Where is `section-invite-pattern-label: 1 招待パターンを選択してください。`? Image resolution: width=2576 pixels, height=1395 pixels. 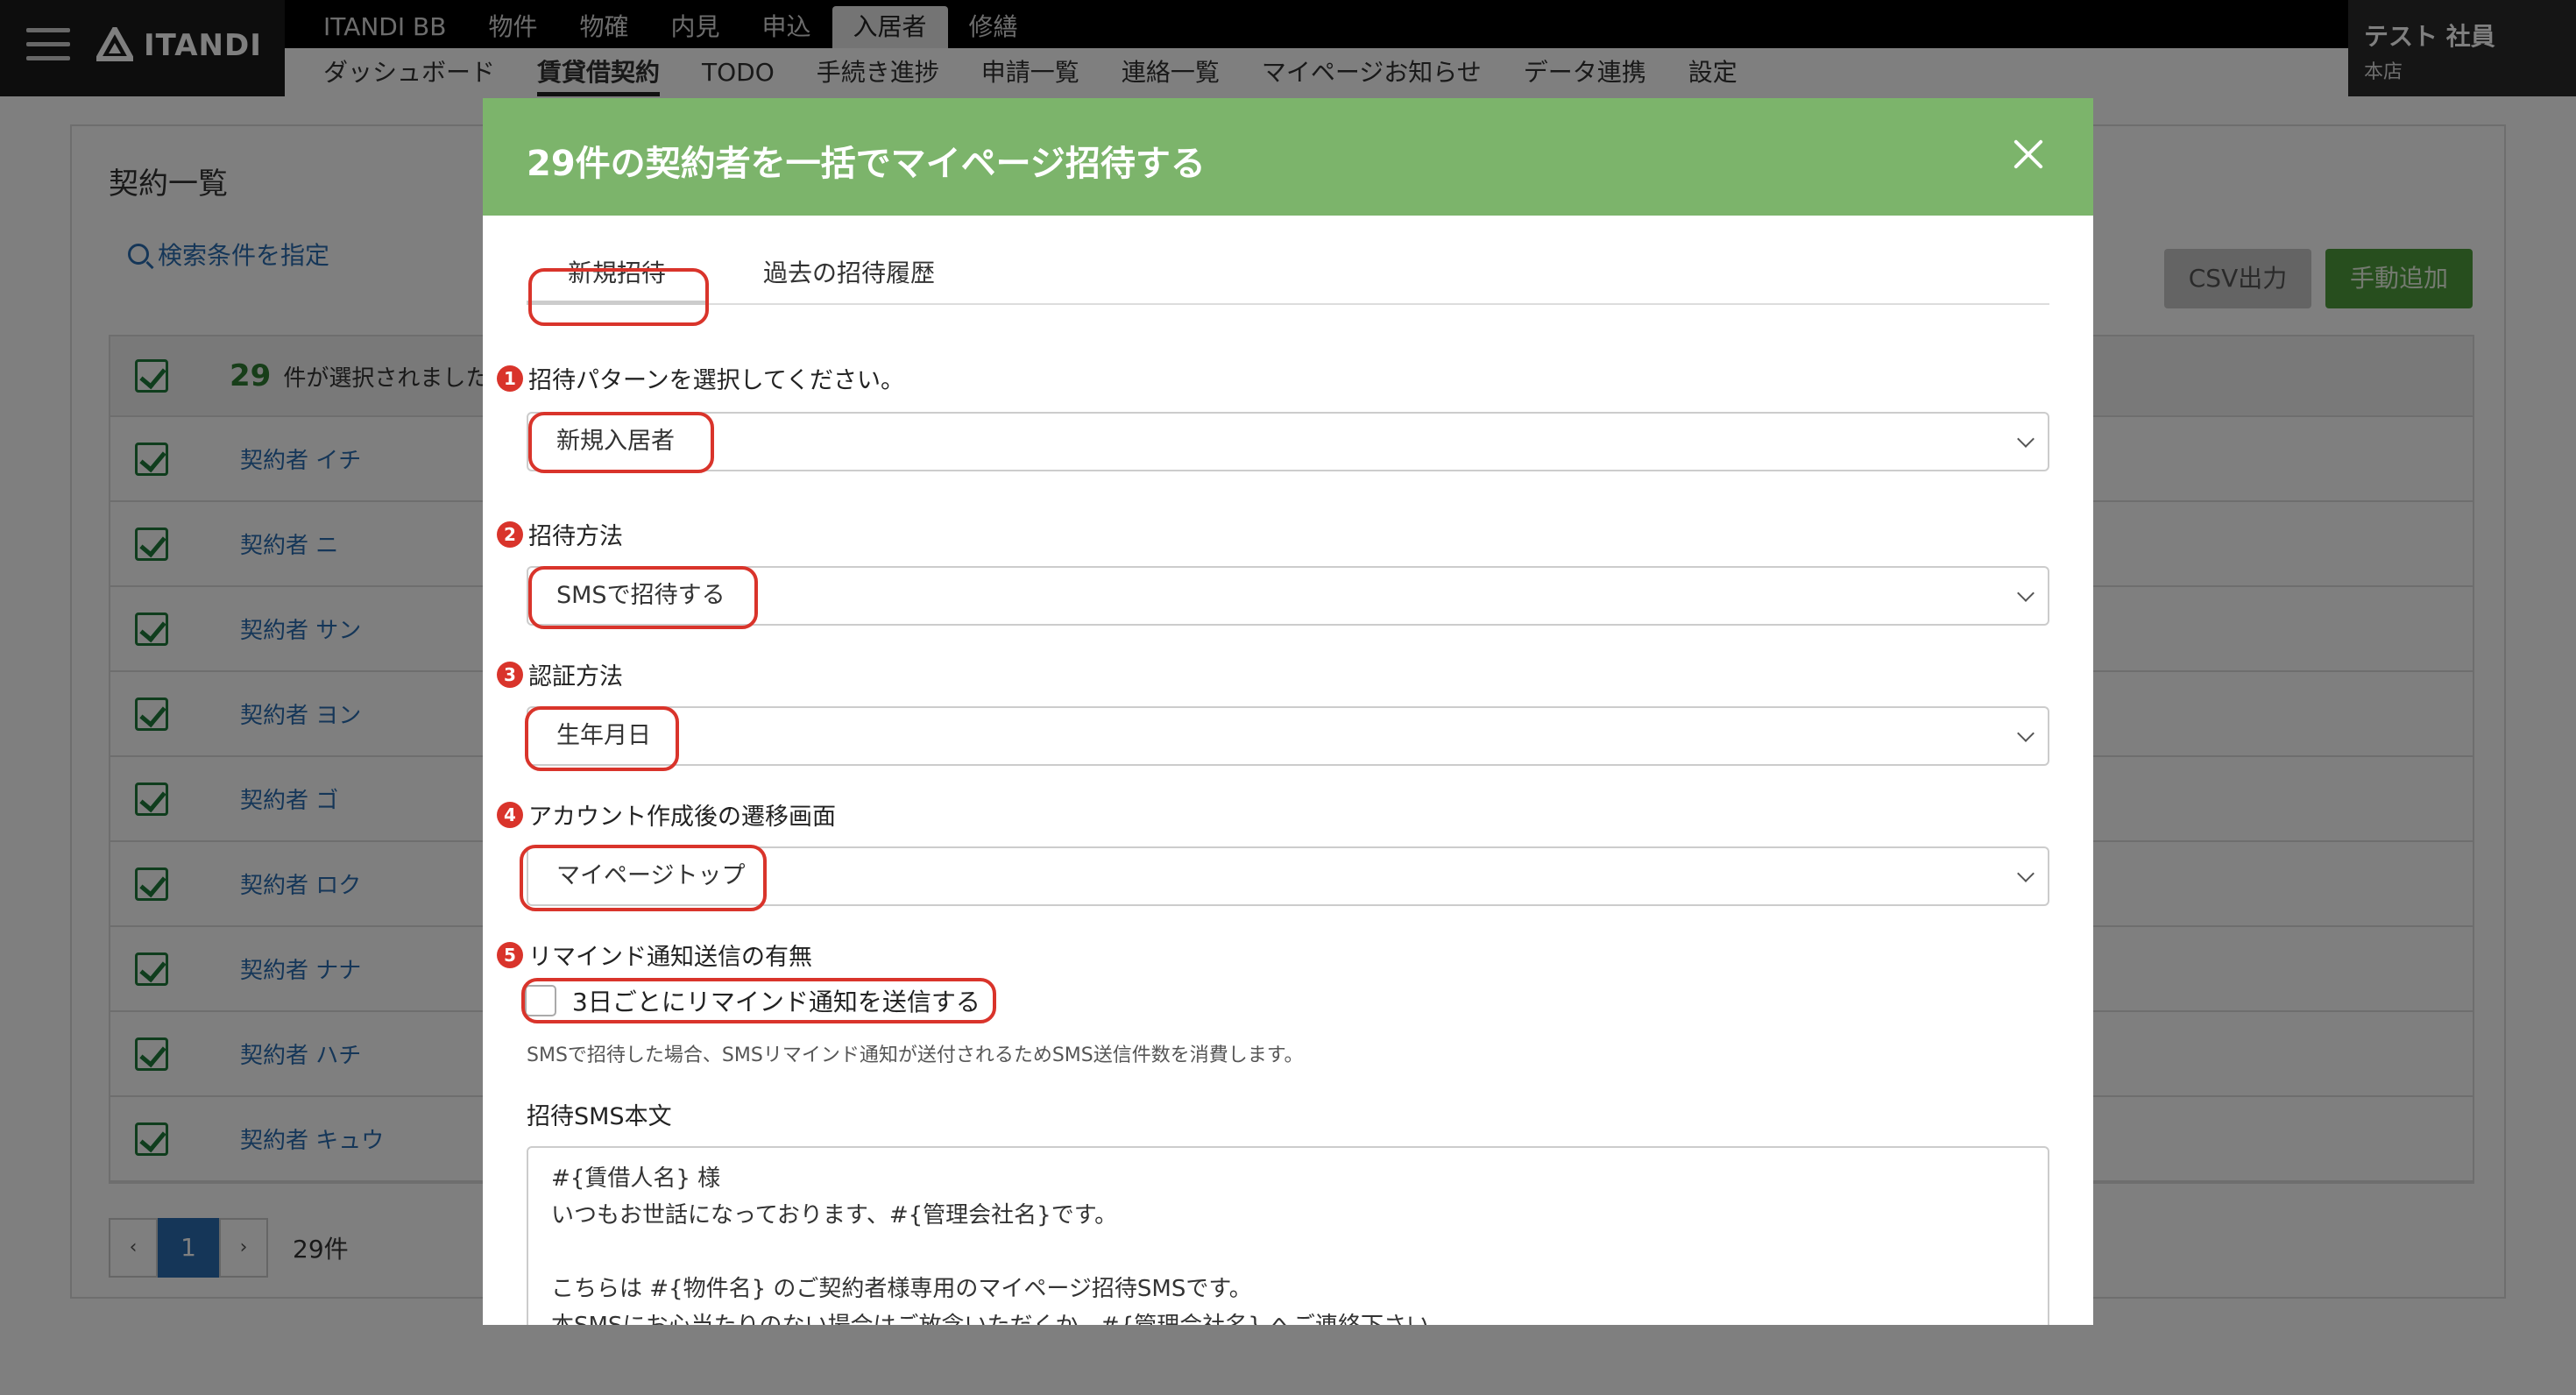 section-invite-pattern-label: 1 招待パターンを選択してください。 is located at coordinates (700, 378).